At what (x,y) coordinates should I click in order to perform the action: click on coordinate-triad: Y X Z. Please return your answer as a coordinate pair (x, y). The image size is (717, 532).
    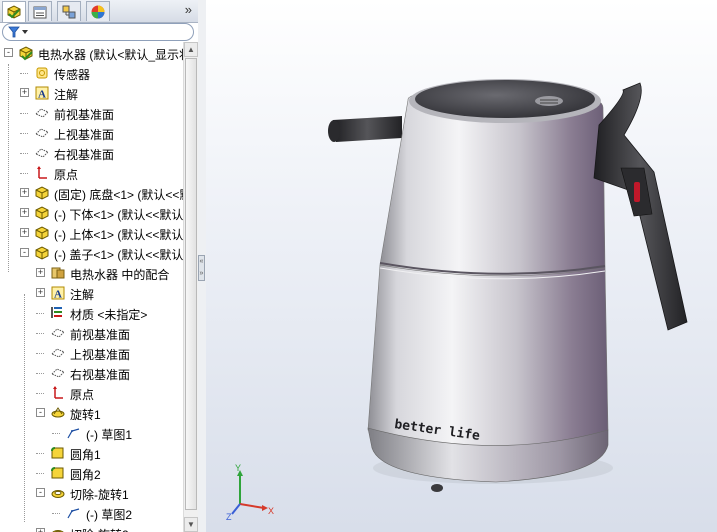
    Looking at the image, I should click on (250, 492).